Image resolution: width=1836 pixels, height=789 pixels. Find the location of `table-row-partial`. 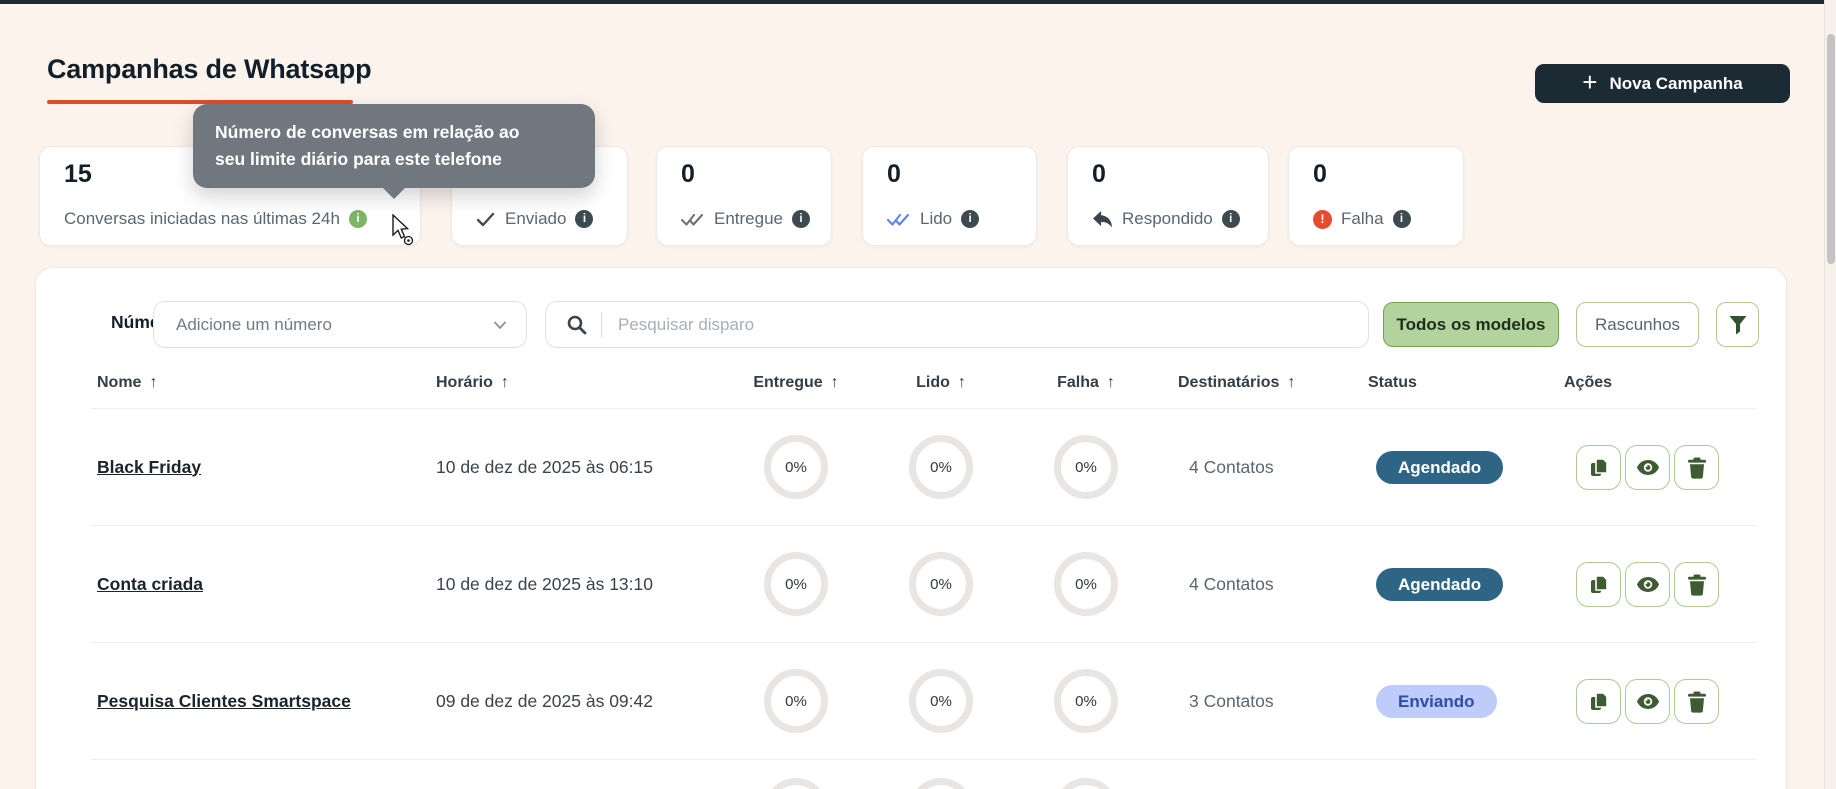

table-row-partial is located at coordinates (923, 770).